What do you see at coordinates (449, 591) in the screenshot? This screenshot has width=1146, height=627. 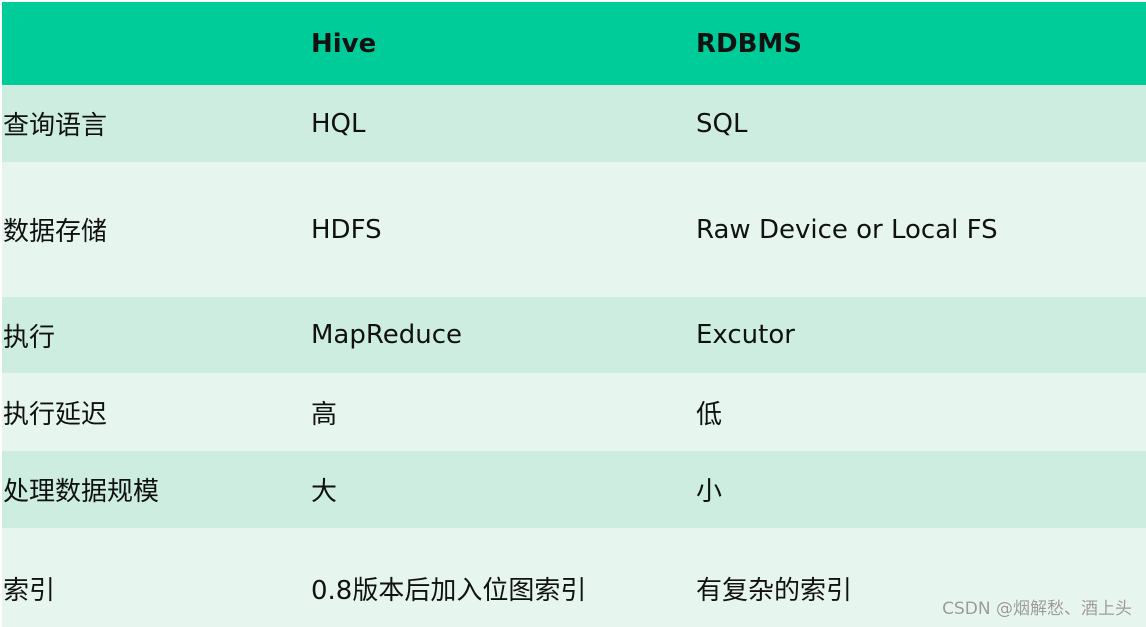 I see `hive-value: 0.8版本后加入位图索引` at bounding box center [449, 591].